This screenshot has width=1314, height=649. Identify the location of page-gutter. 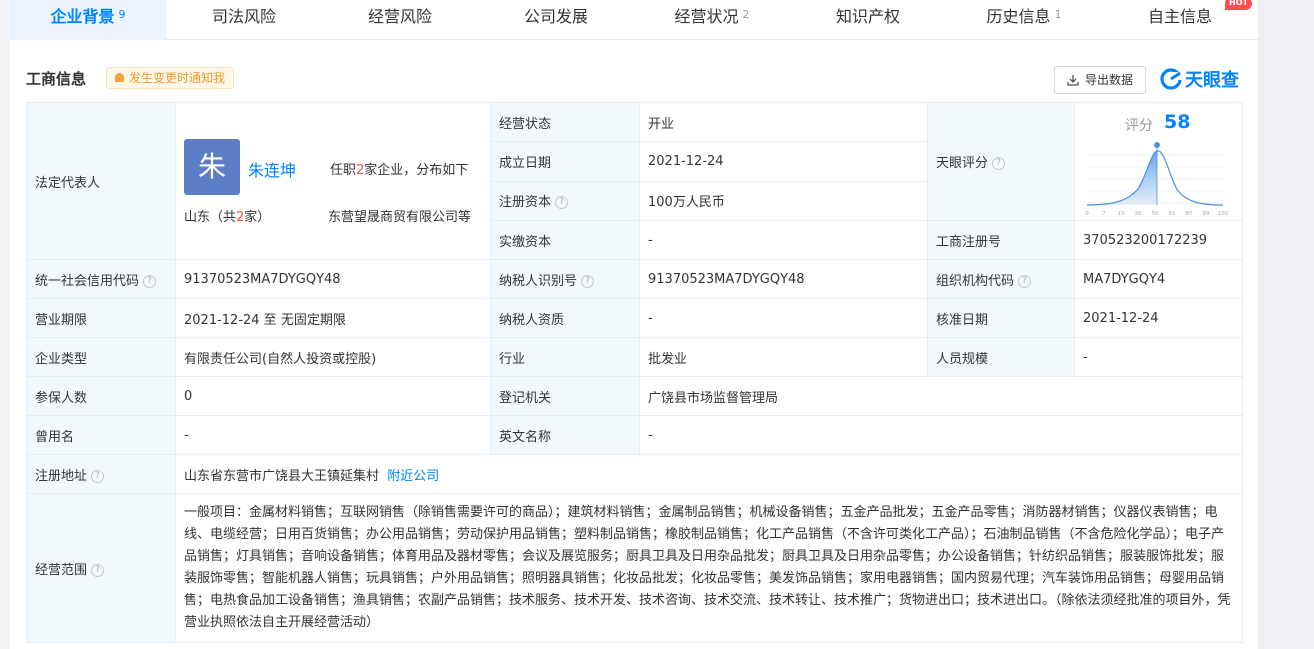
(1286, 324).